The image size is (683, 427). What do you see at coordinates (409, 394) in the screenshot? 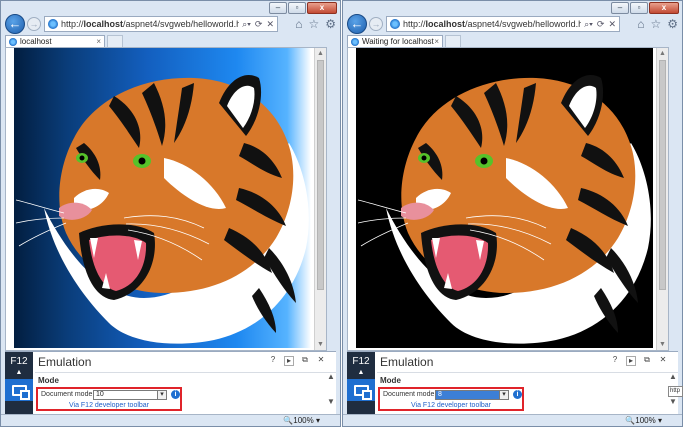
I see `document-mode-label: Document mode` at bounding box center [409, 394].